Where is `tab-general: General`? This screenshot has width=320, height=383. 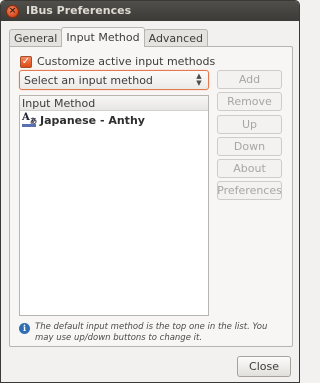
tab-general: General is located at coordinates (36, 38).